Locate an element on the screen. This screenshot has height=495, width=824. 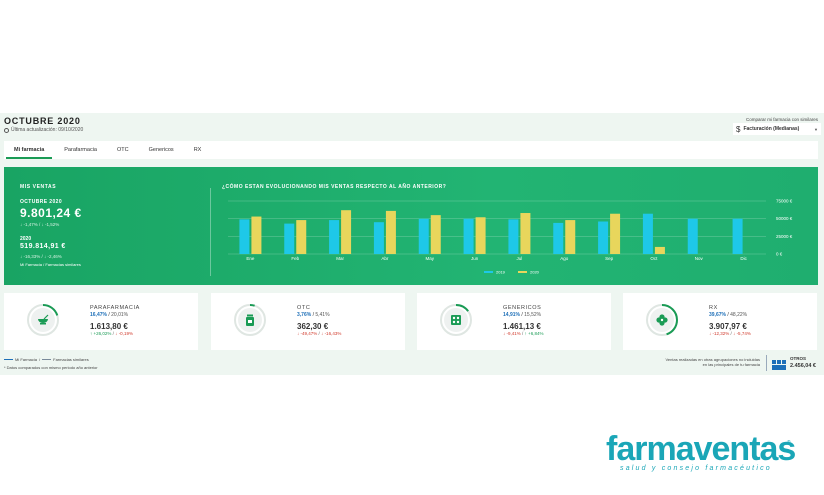
bar-2019-ene is located at coordinates (244, 236).